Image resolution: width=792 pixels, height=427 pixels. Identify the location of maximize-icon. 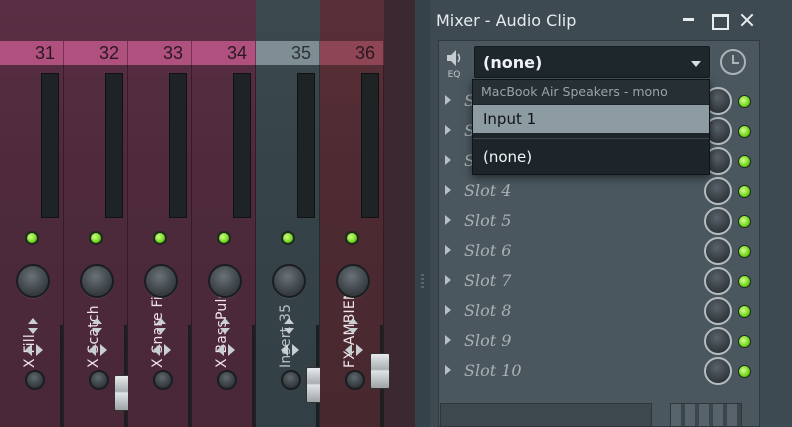
(719, 20).